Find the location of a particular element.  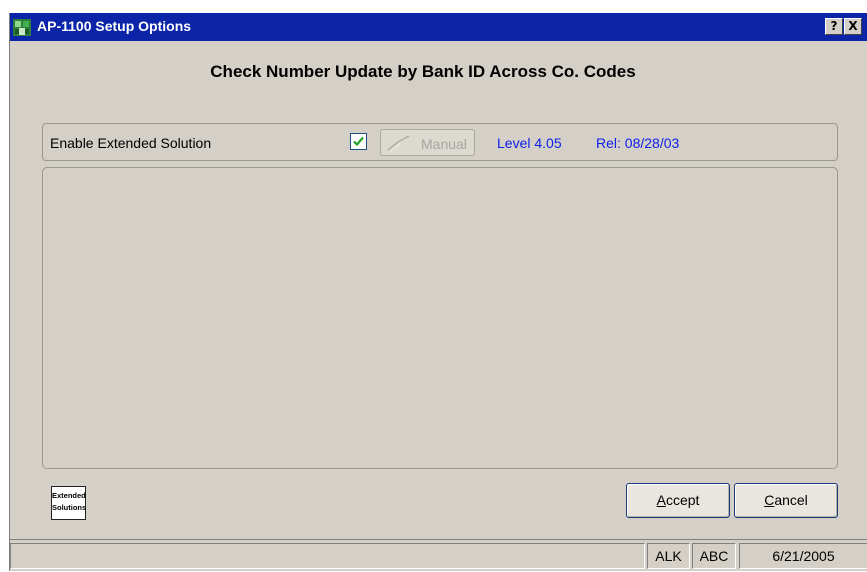

cancel-mnemonic: C is located at coordinates (769, 500).